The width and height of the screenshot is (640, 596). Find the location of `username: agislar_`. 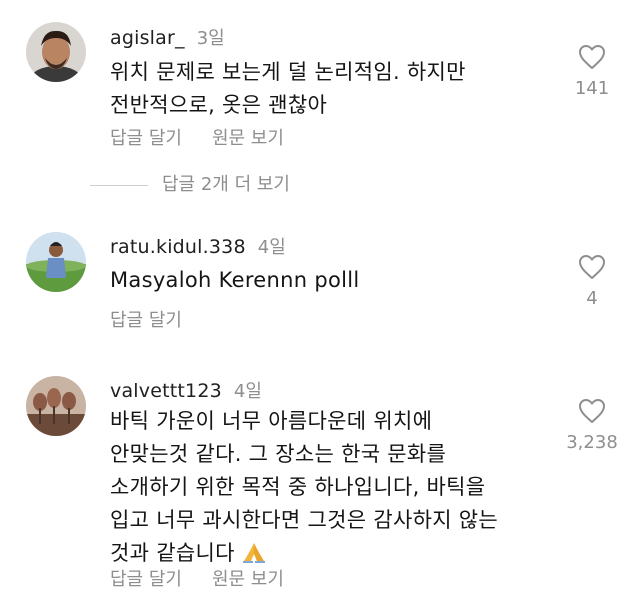

username: agislar_ is located at coordinates (147, 38).